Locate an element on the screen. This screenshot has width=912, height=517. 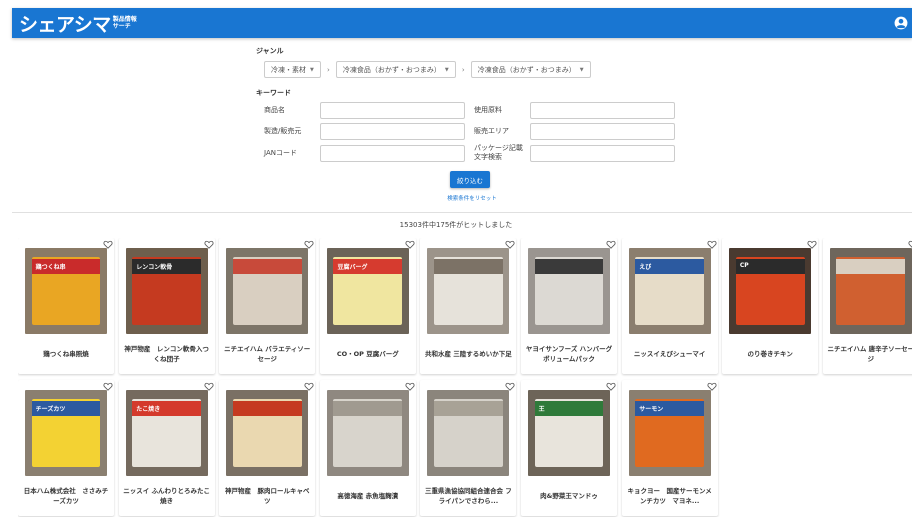
product-package: 鶏つくね串 is located at coordinates (66, 291).